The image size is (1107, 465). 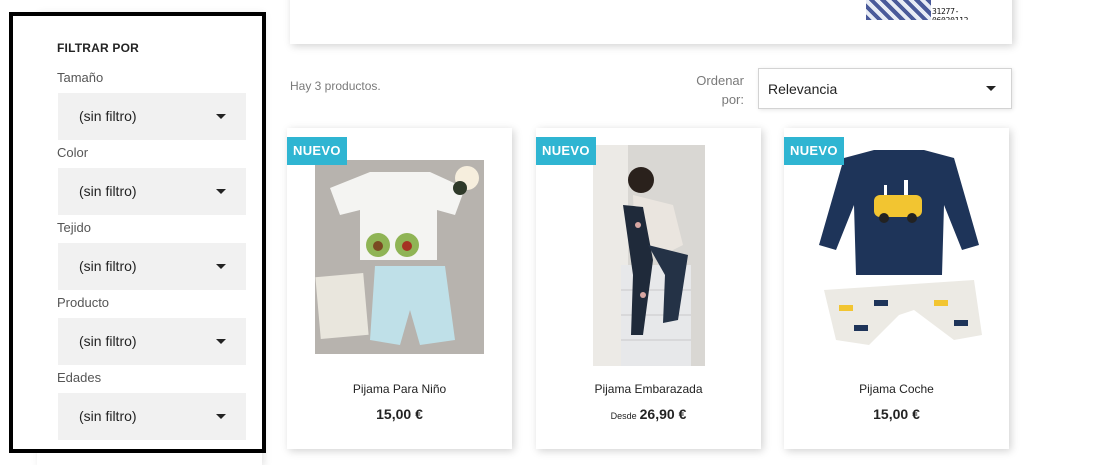 What do you see at coordinates (623, 416) in the screenshot?
I see `price-prefix: Desde` at bounding box center [623, 416].